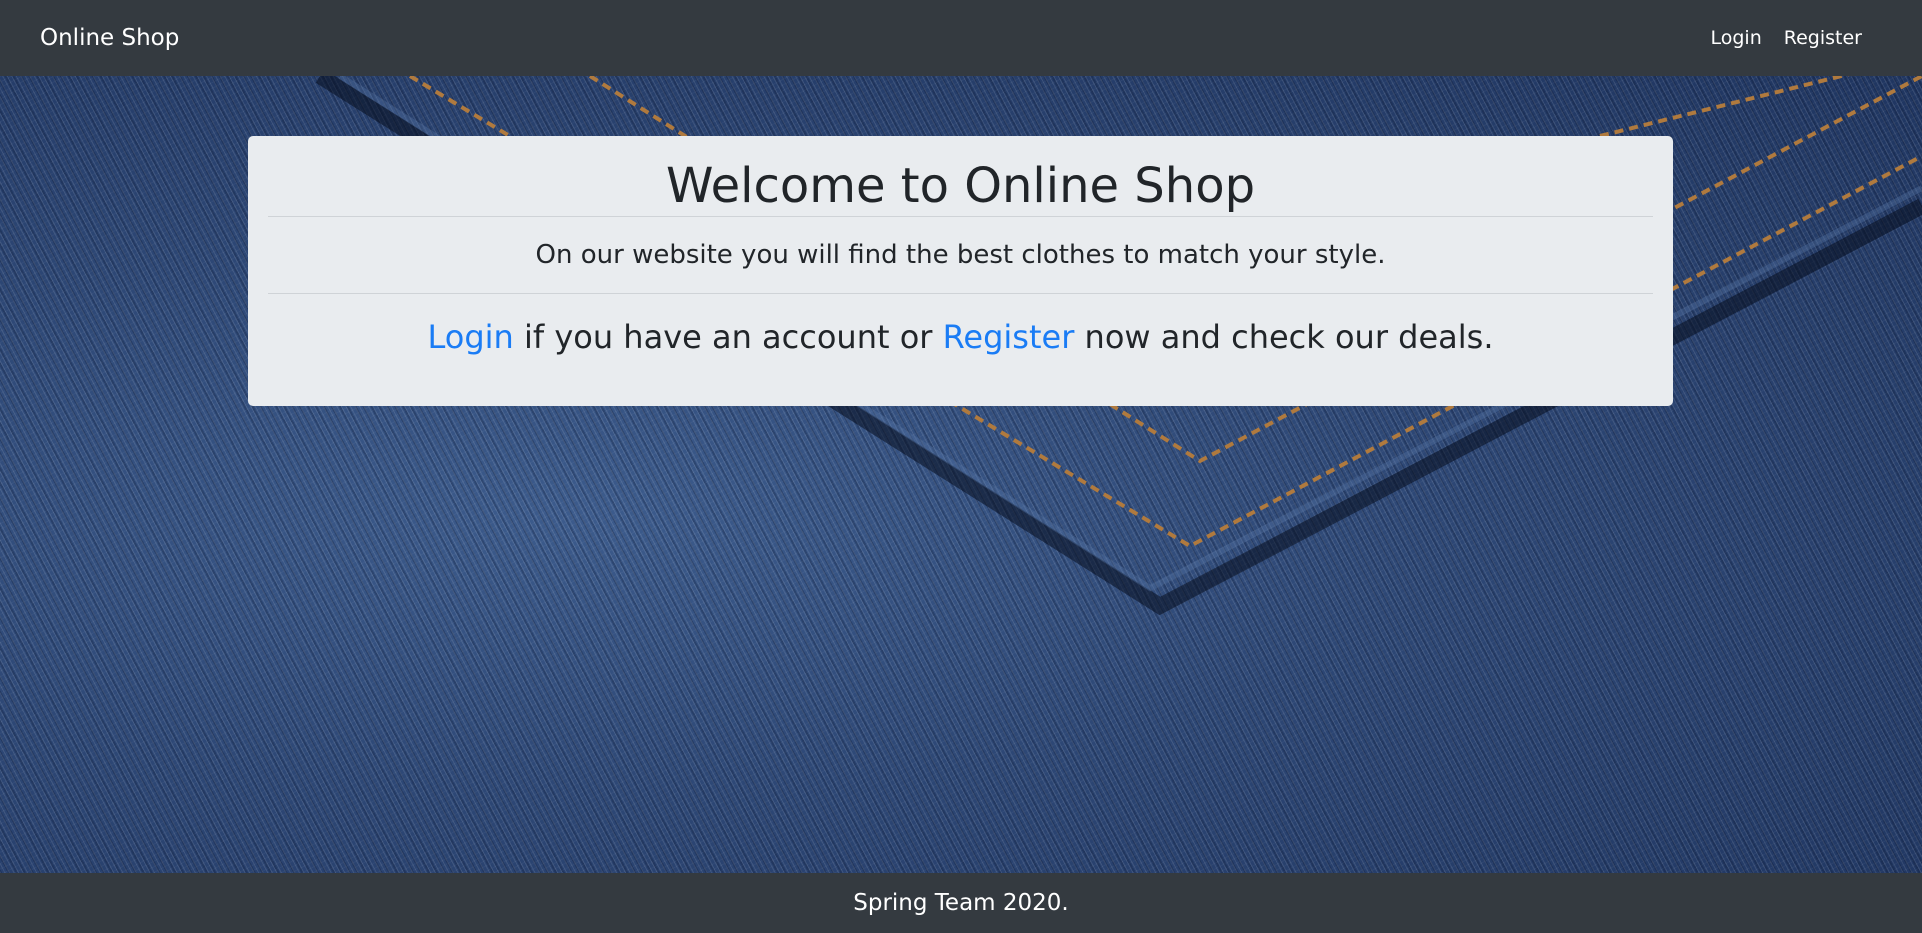  Describe the element at coordinates (1009, 337) in the screenshot. I see `cta-register-link: Register` at that location.